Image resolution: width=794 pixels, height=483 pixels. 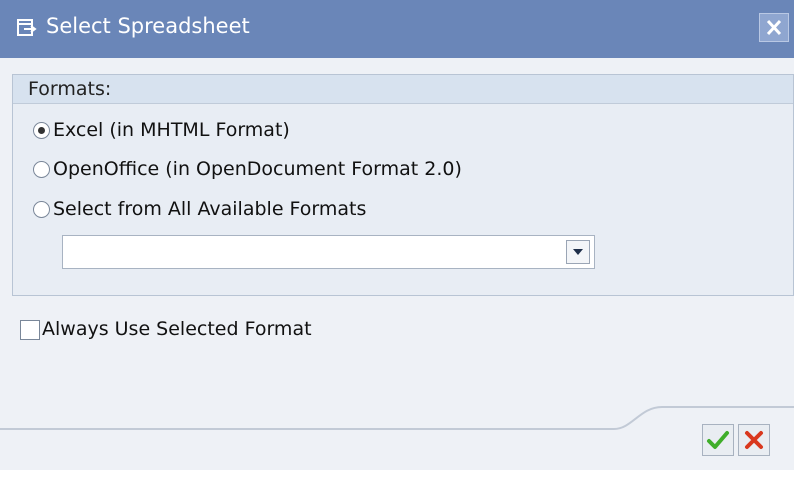 I want to click on title-bar: Select Spreadsheet, so click(x=397, y=29).